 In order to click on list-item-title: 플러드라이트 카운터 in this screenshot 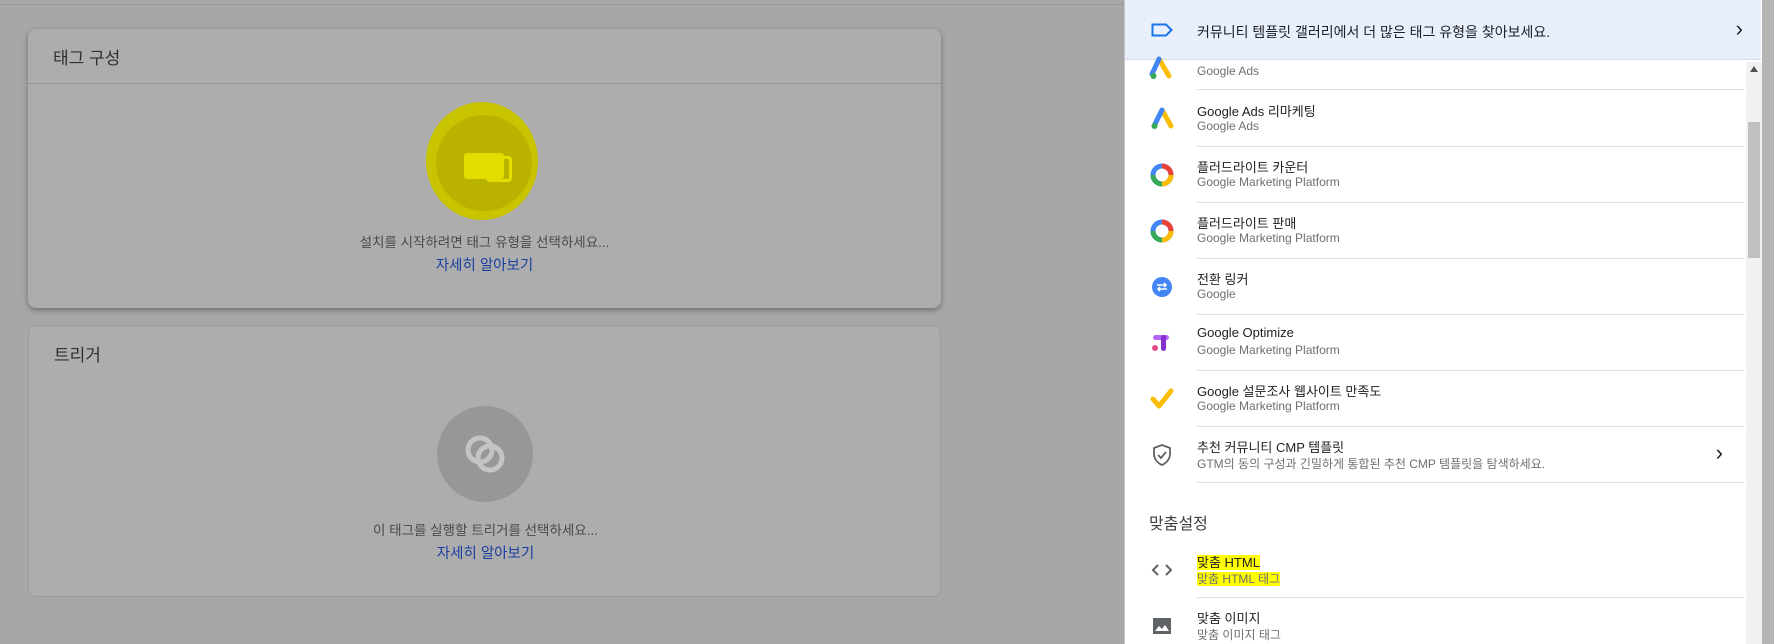, I will do `click(1253, 167)`.